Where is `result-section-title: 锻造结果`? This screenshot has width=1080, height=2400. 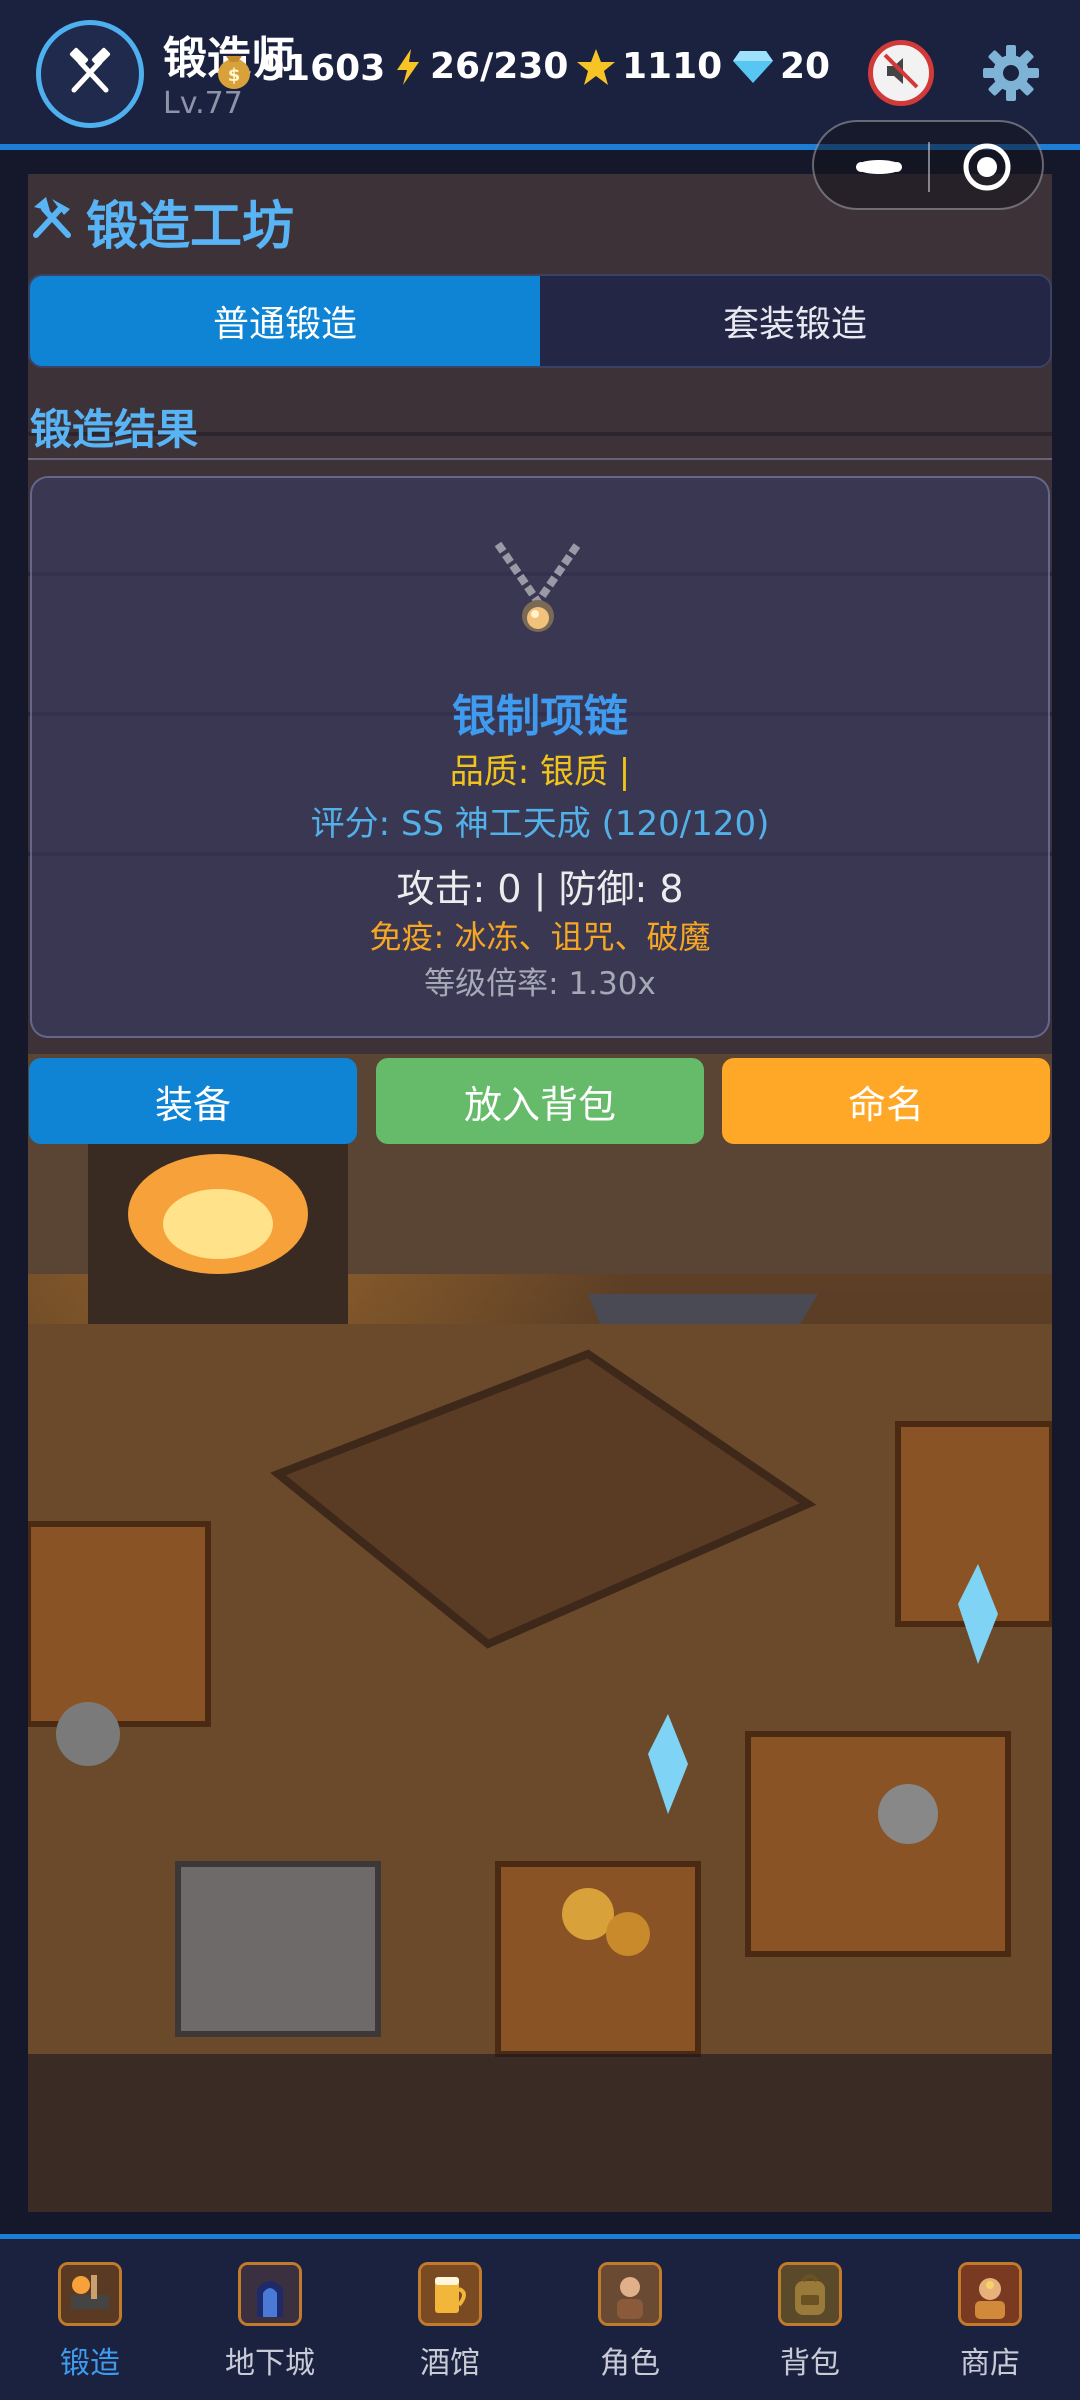
result-section-title: 锻造结果 is located at coordinates (114, 429).